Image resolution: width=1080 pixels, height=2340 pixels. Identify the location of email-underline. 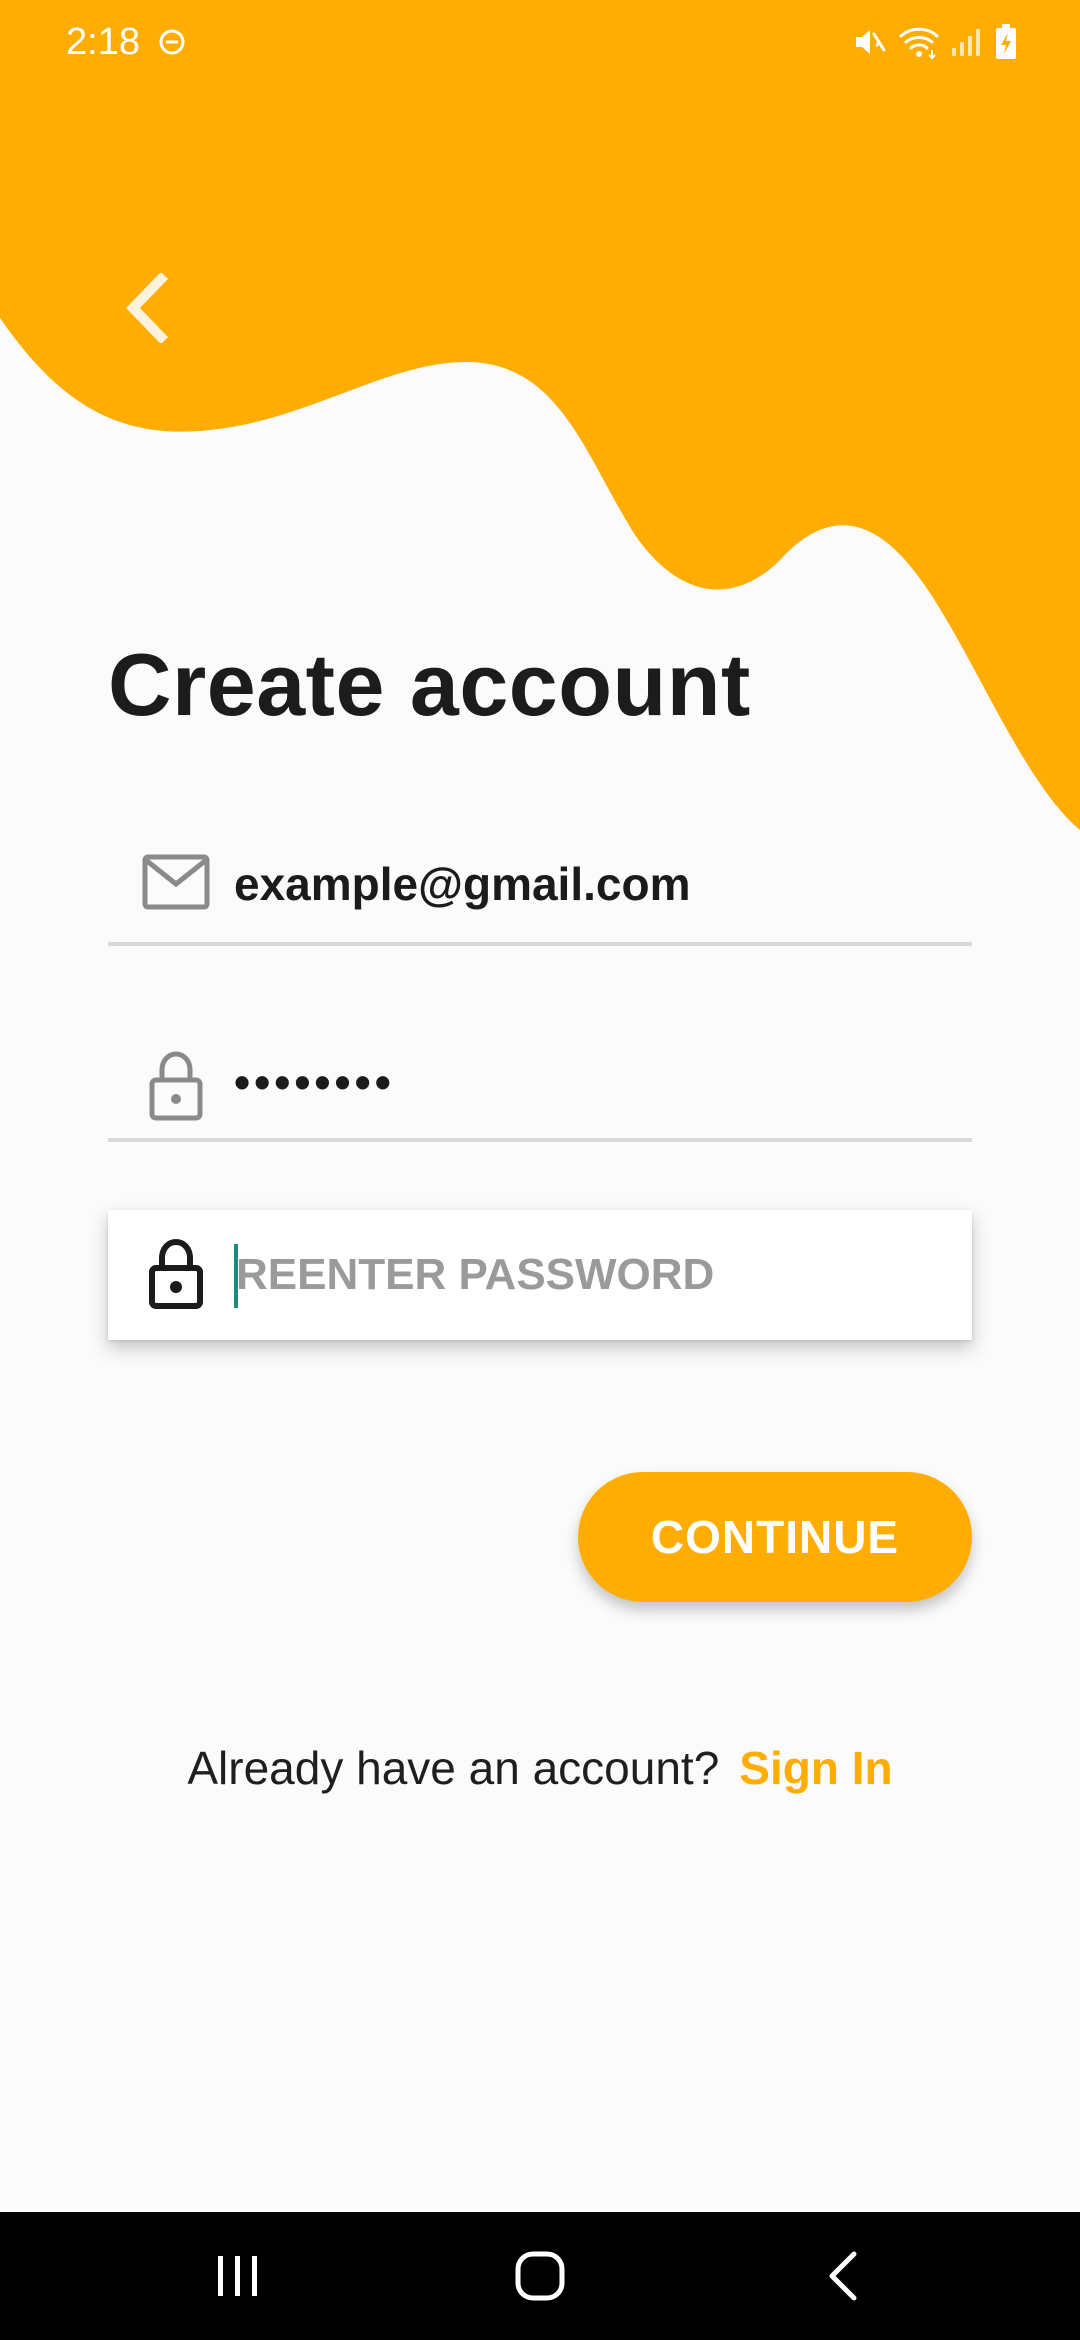
(540, 944).